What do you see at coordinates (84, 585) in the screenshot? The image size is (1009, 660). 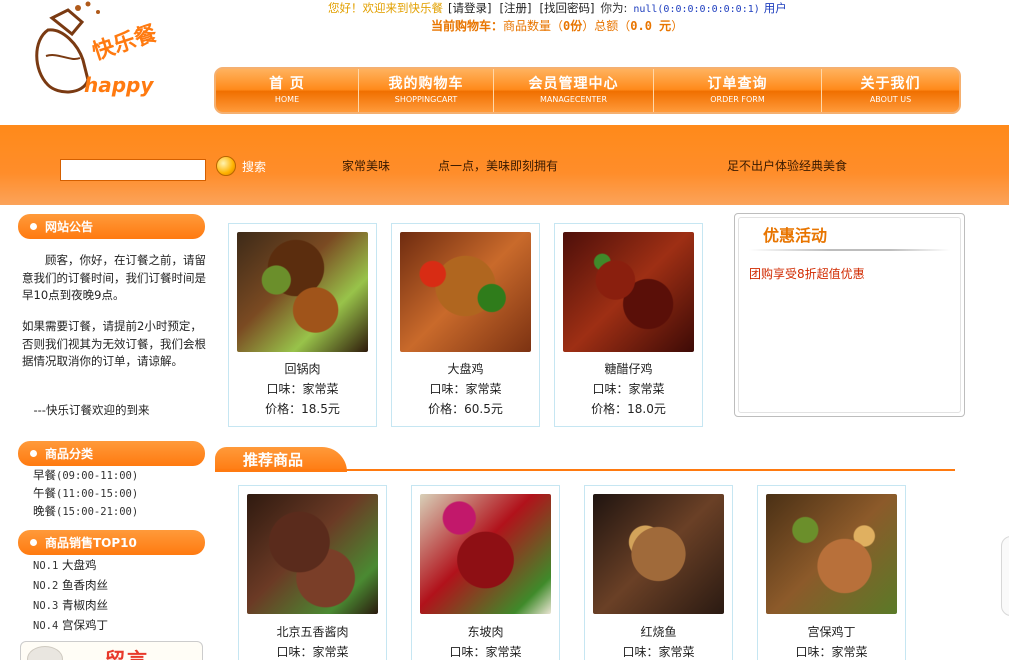 I see `top10-name: 鱼香肉丝` at bounding box center [84, 585].